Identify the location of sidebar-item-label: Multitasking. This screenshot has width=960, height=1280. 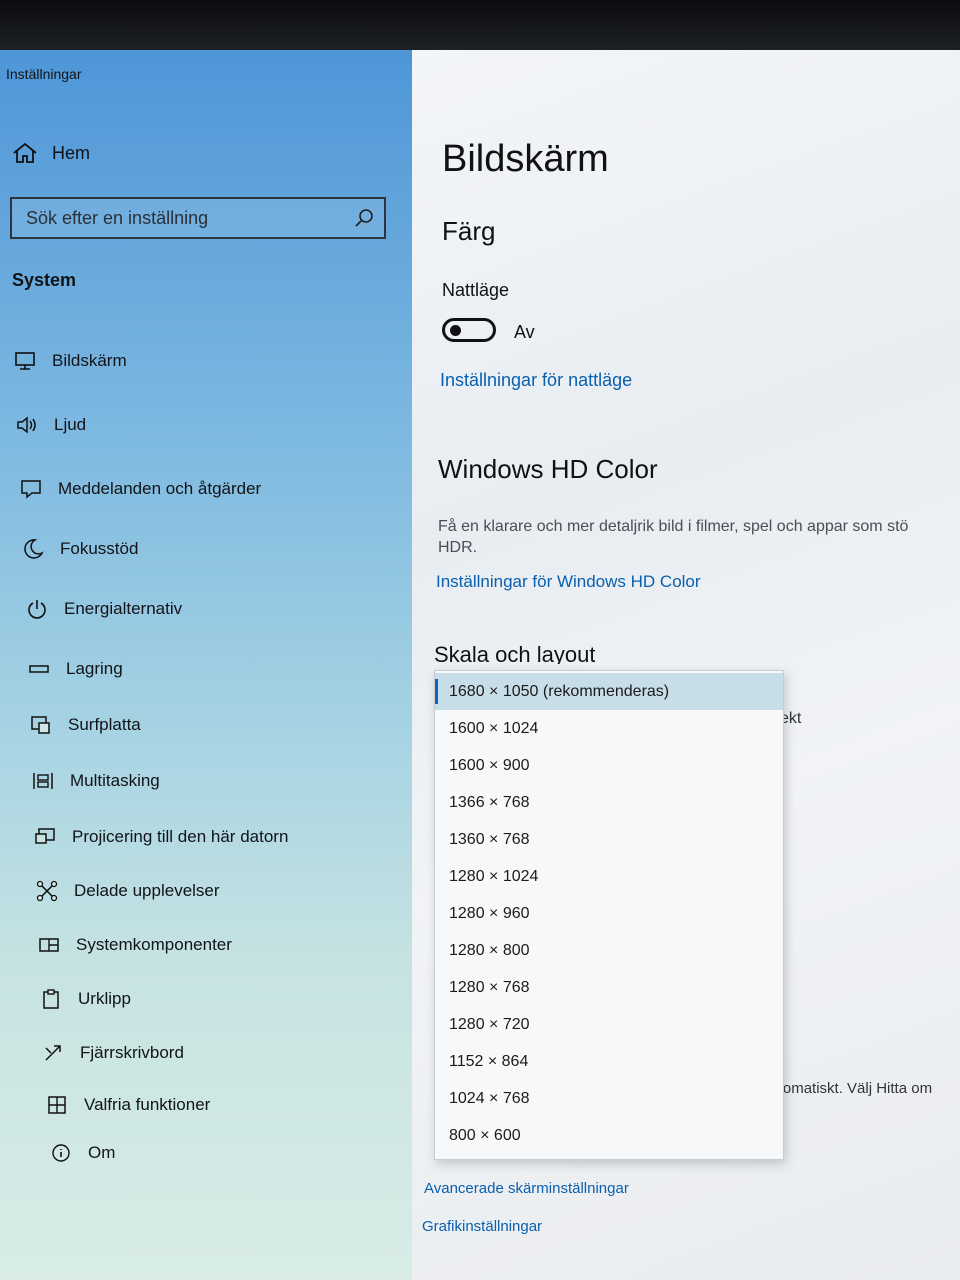
(115, 780).